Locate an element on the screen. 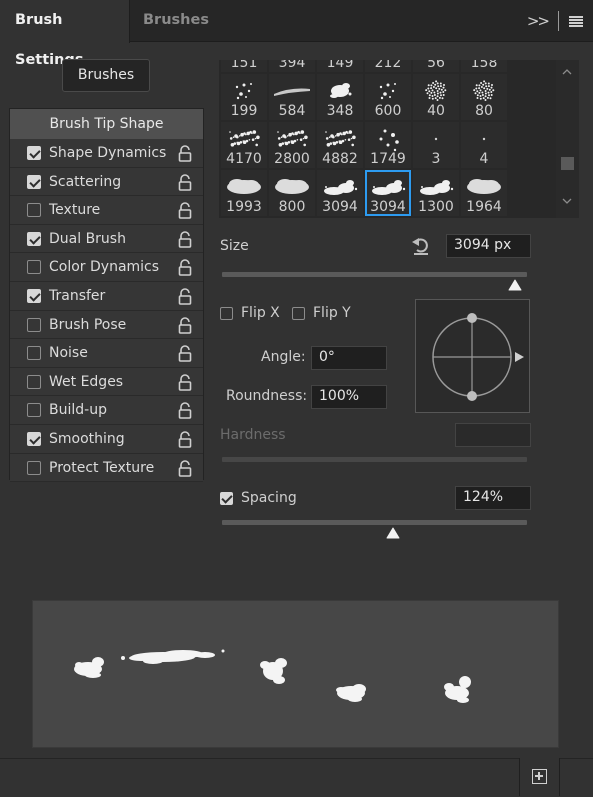  size-input: 3094 px is located at coordinates (488, 246).